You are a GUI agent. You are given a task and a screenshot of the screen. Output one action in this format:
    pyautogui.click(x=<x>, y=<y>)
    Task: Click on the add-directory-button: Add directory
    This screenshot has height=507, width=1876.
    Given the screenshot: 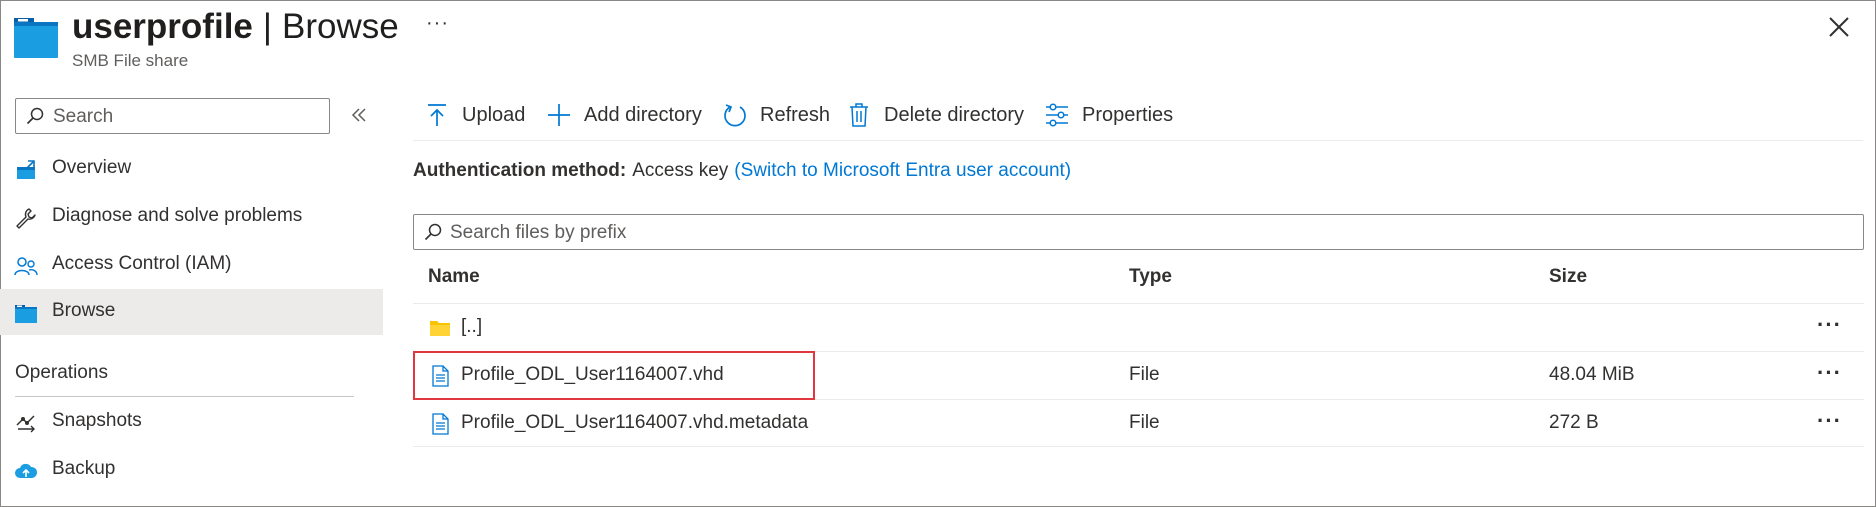 What is the action you would take?
    pyautogui.click(x=624, y=115)
    